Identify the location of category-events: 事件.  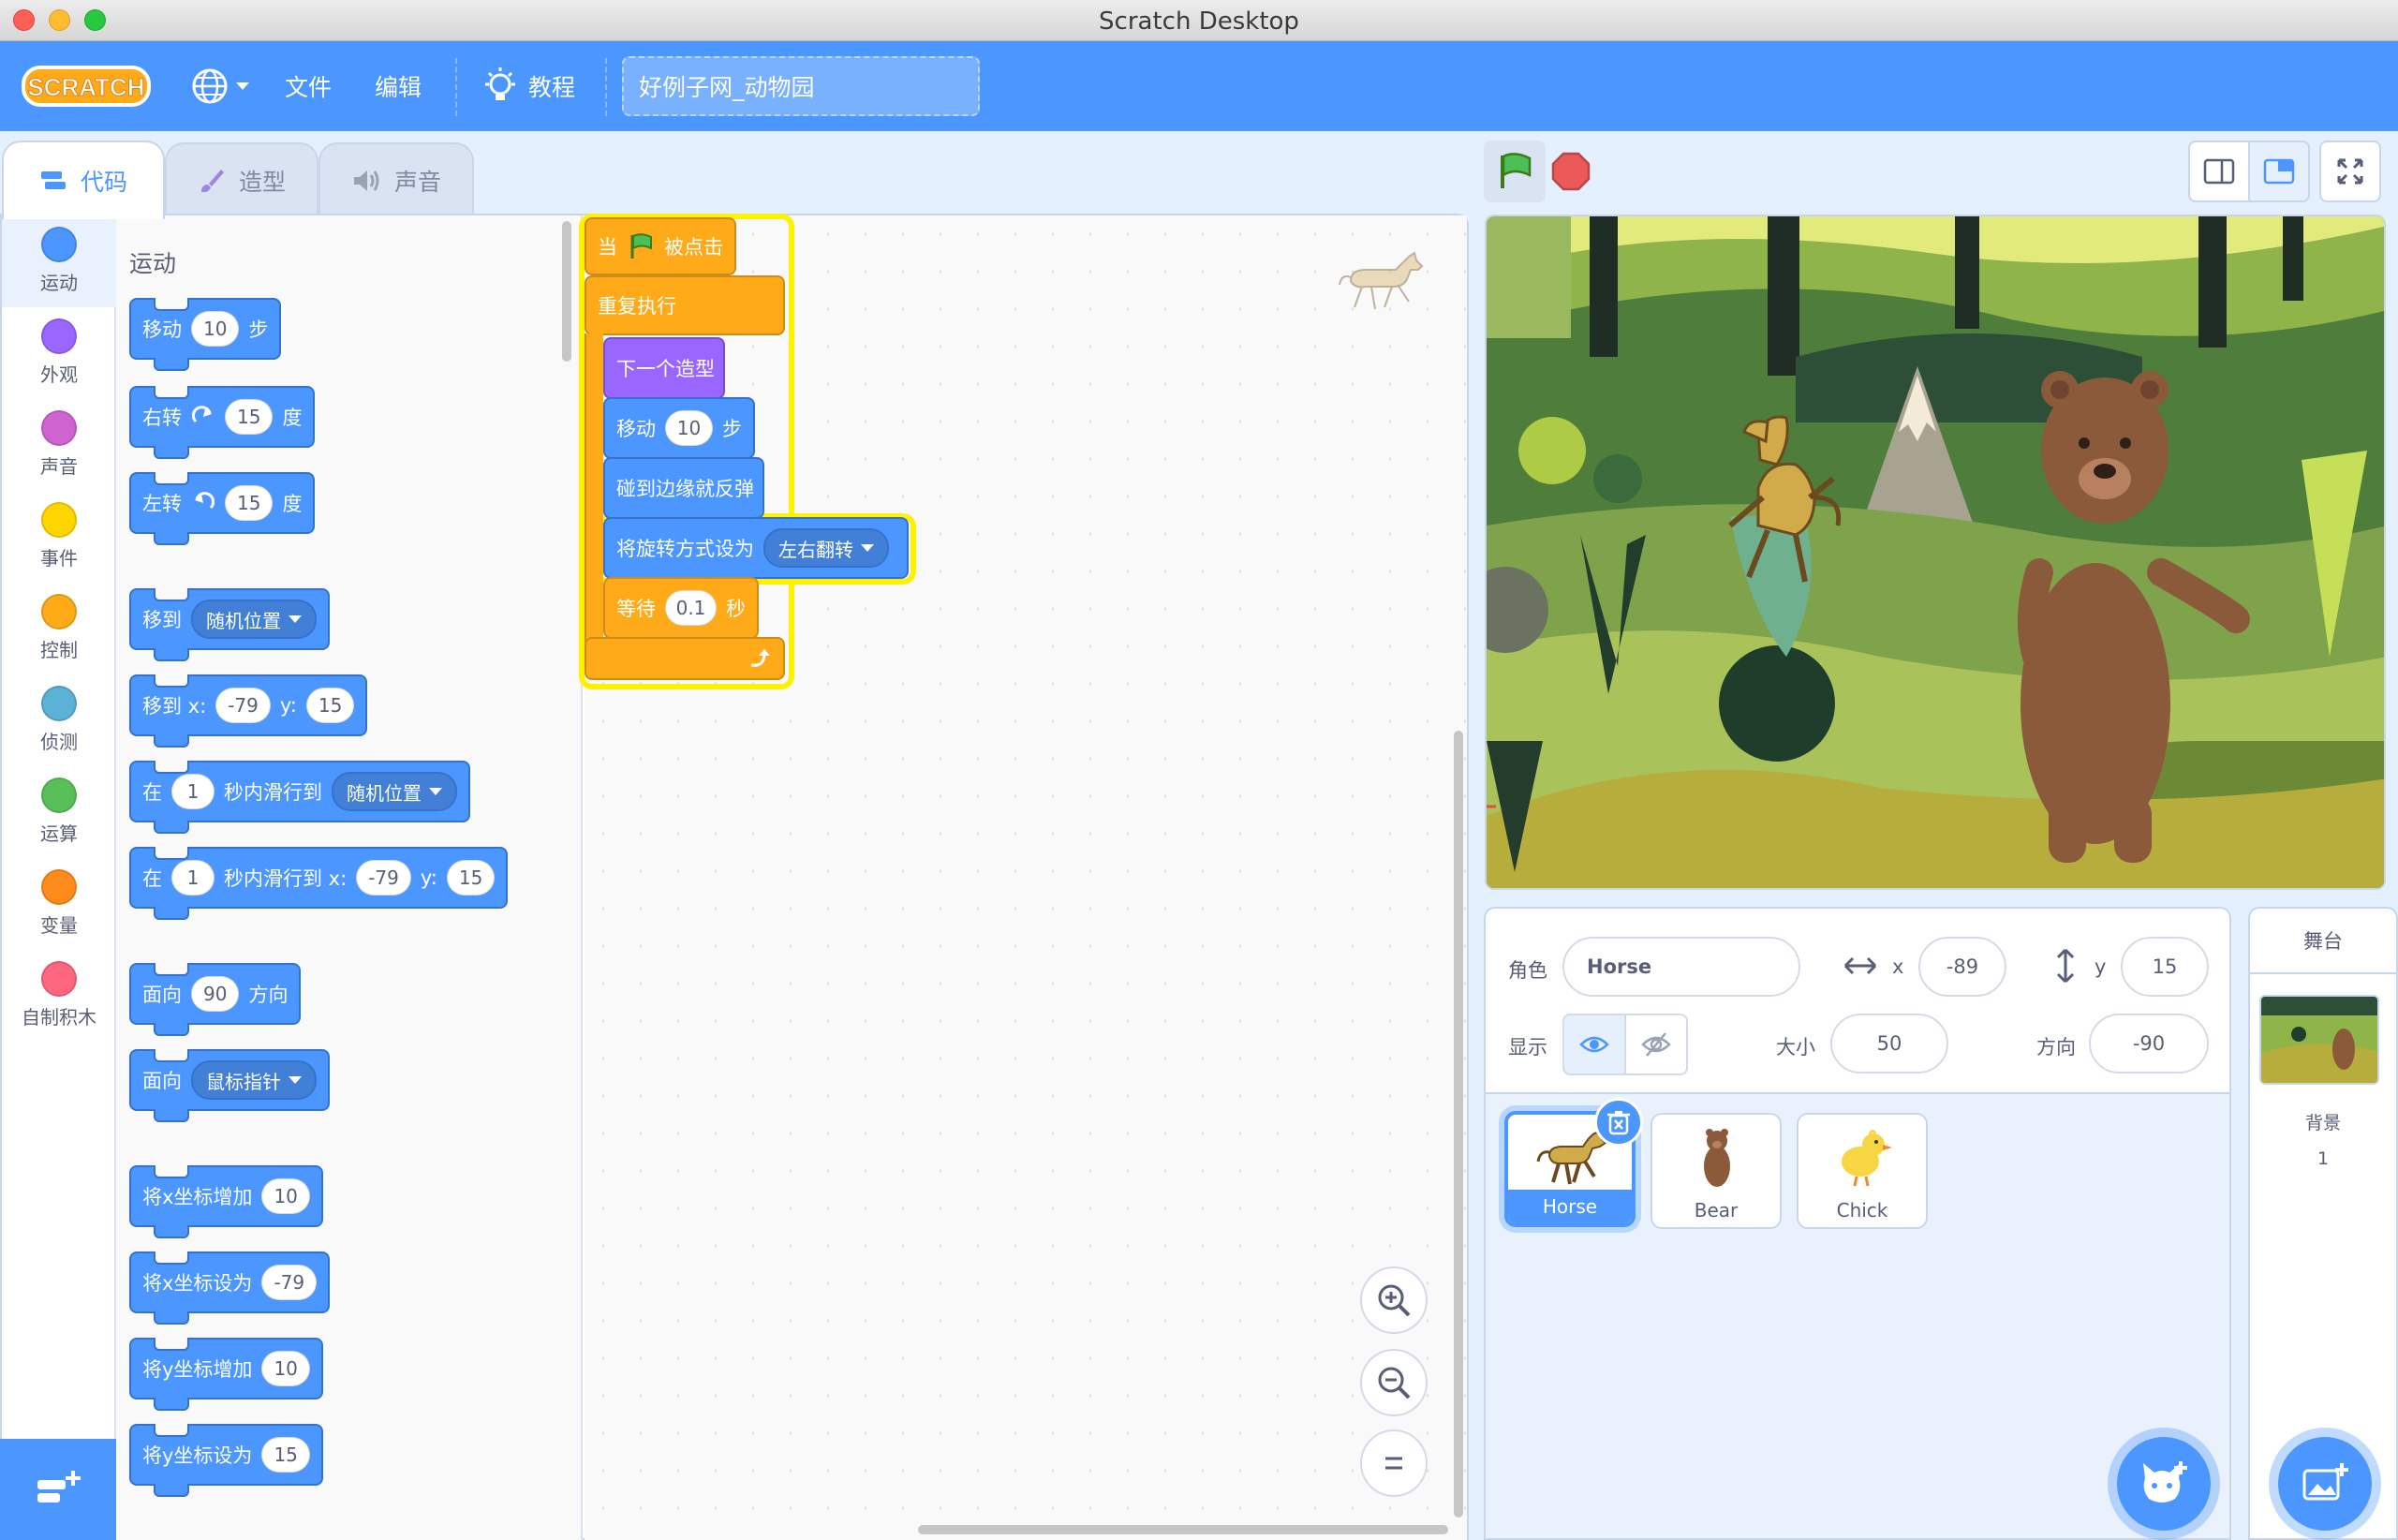
(59, 537).